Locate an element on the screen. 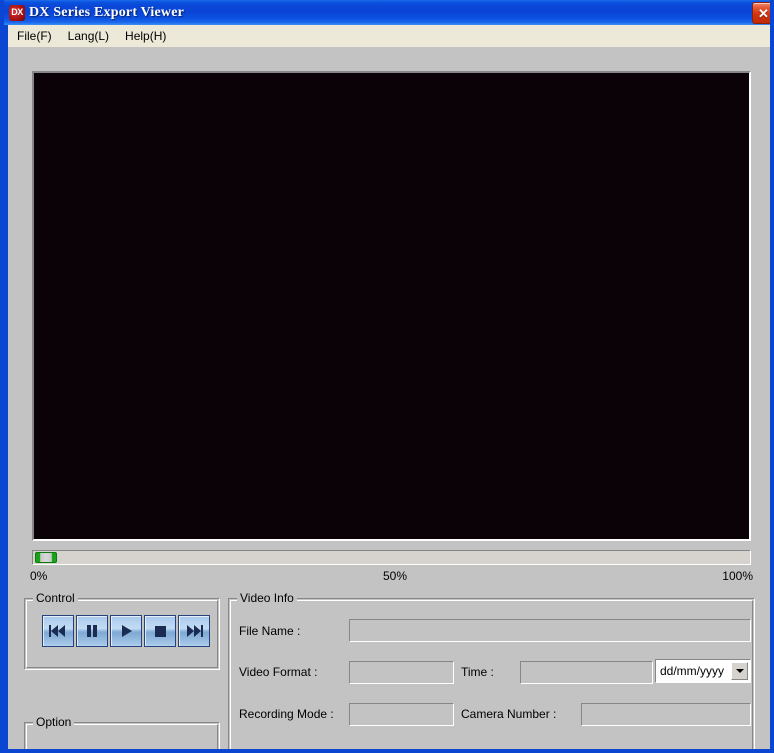 This screenshot has height=753, width=774. camera-number-label: Camera Number : is located at coordinates (509, 714).